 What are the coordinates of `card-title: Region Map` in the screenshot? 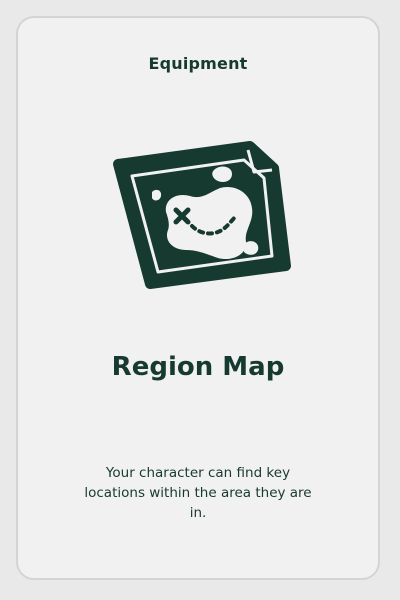 It's located at (198, 367).